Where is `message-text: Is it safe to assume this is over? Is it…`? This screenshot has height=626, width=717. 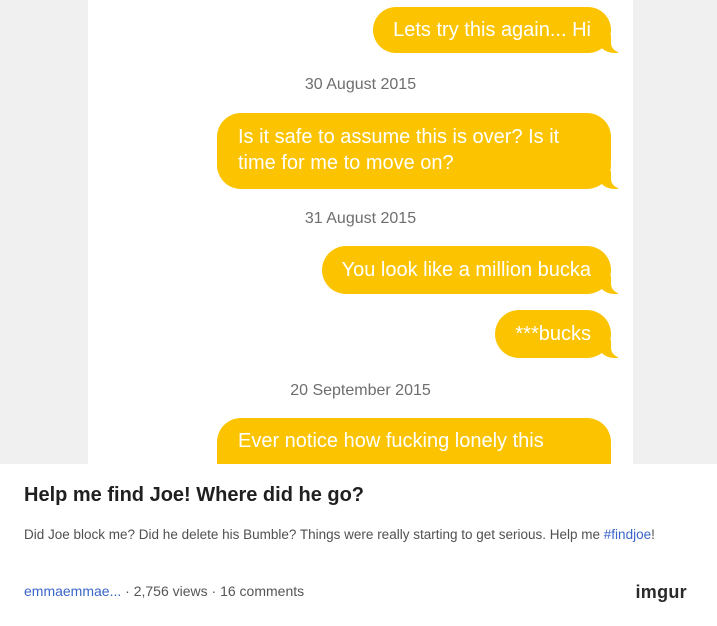
message-text: Is it safe to assume this is over? Is it… is located at coordinates (399, 150).